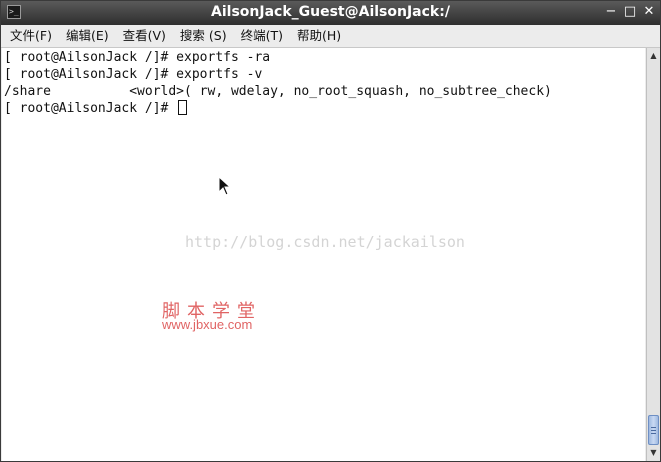 This screenshot has height=462, width=661. What do you see at coordinates (207, 324) in the screenshot?
I see `site-url-watermark: www.jbxue.com` at bounding box center [207, 324].